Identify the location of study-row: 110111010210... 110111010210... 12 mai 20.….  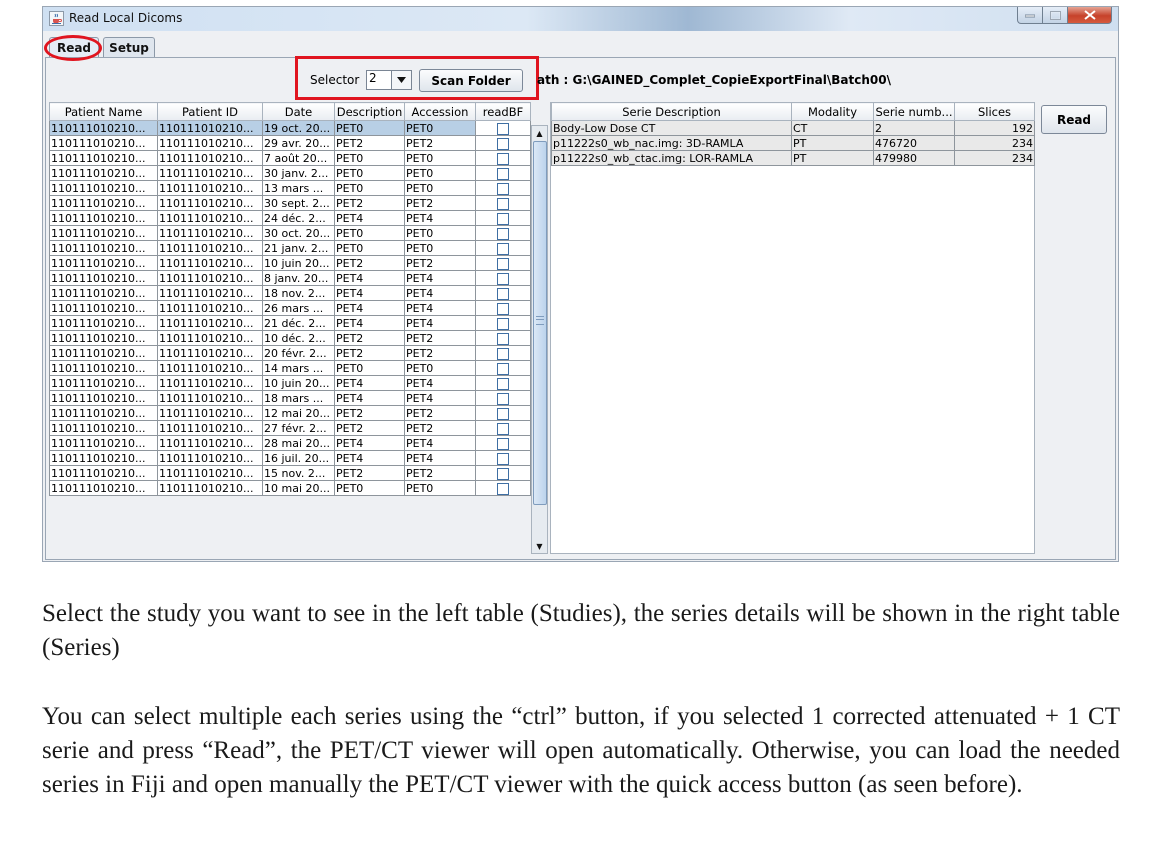
(290, 413).